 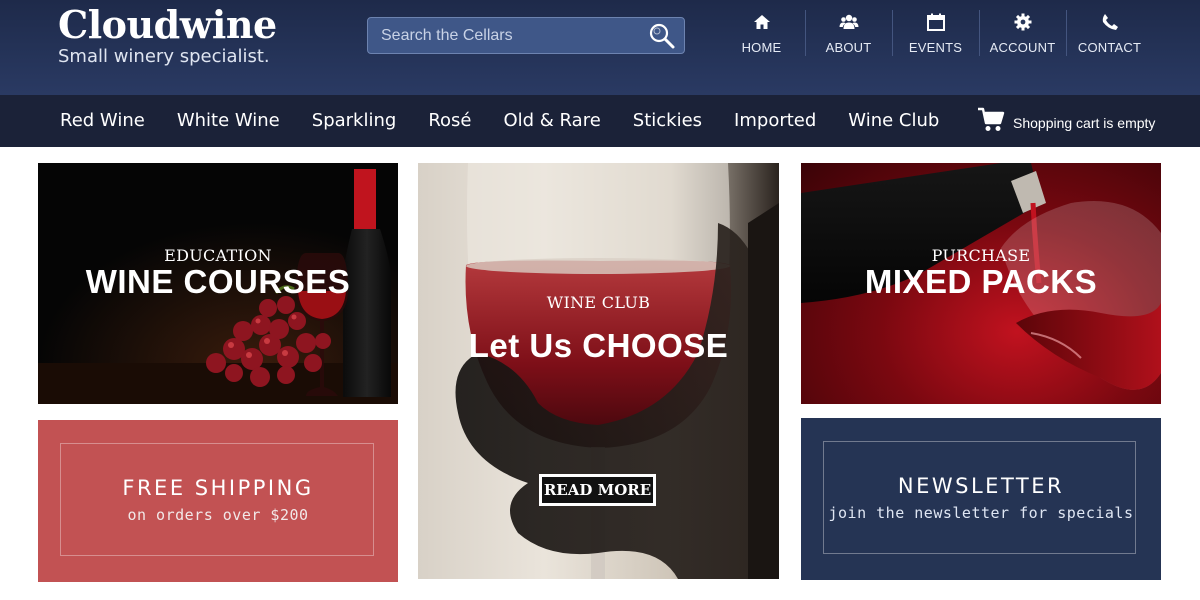 What do you see at coordinates (662, 36) in the screenshot?
I see `search-icon` at bounding box center [662, 36].